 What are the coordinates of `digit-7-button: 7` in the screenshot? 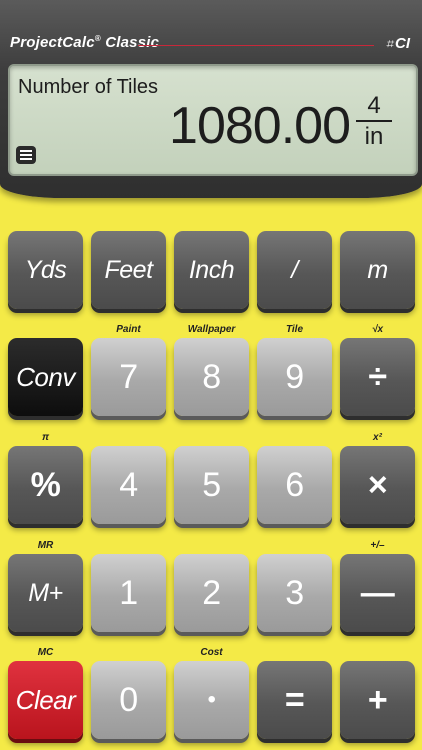 It's located at (128, 377).